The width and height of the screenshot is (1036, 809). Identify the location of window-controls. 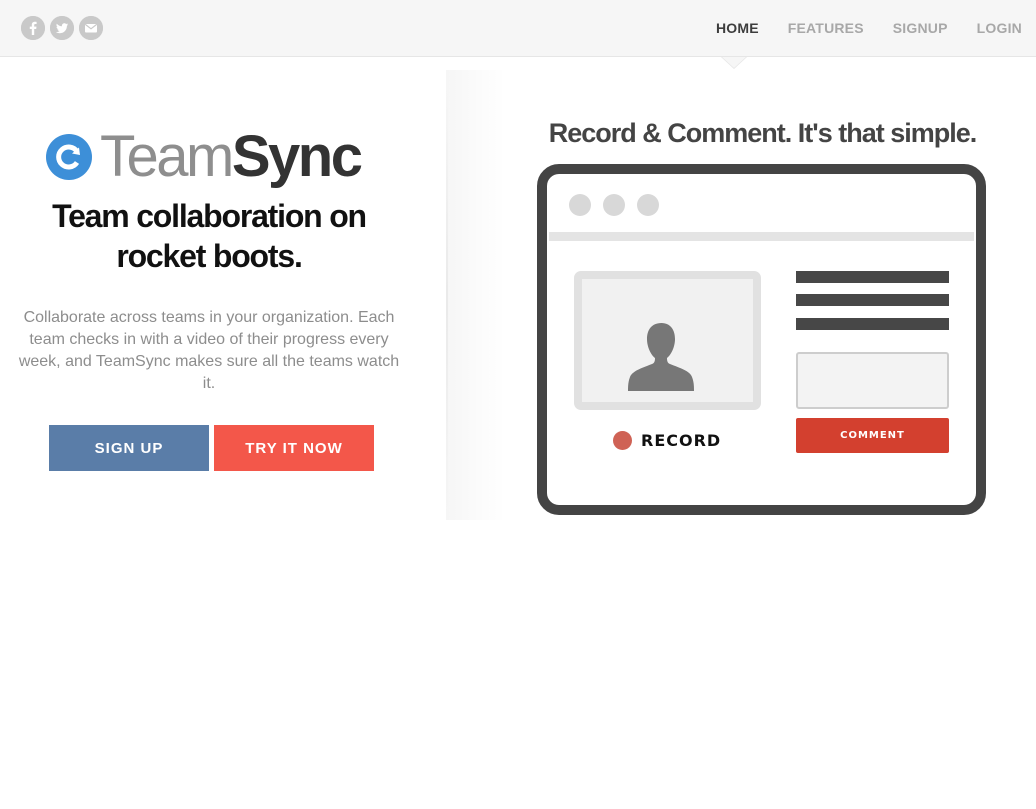
(614, 205).